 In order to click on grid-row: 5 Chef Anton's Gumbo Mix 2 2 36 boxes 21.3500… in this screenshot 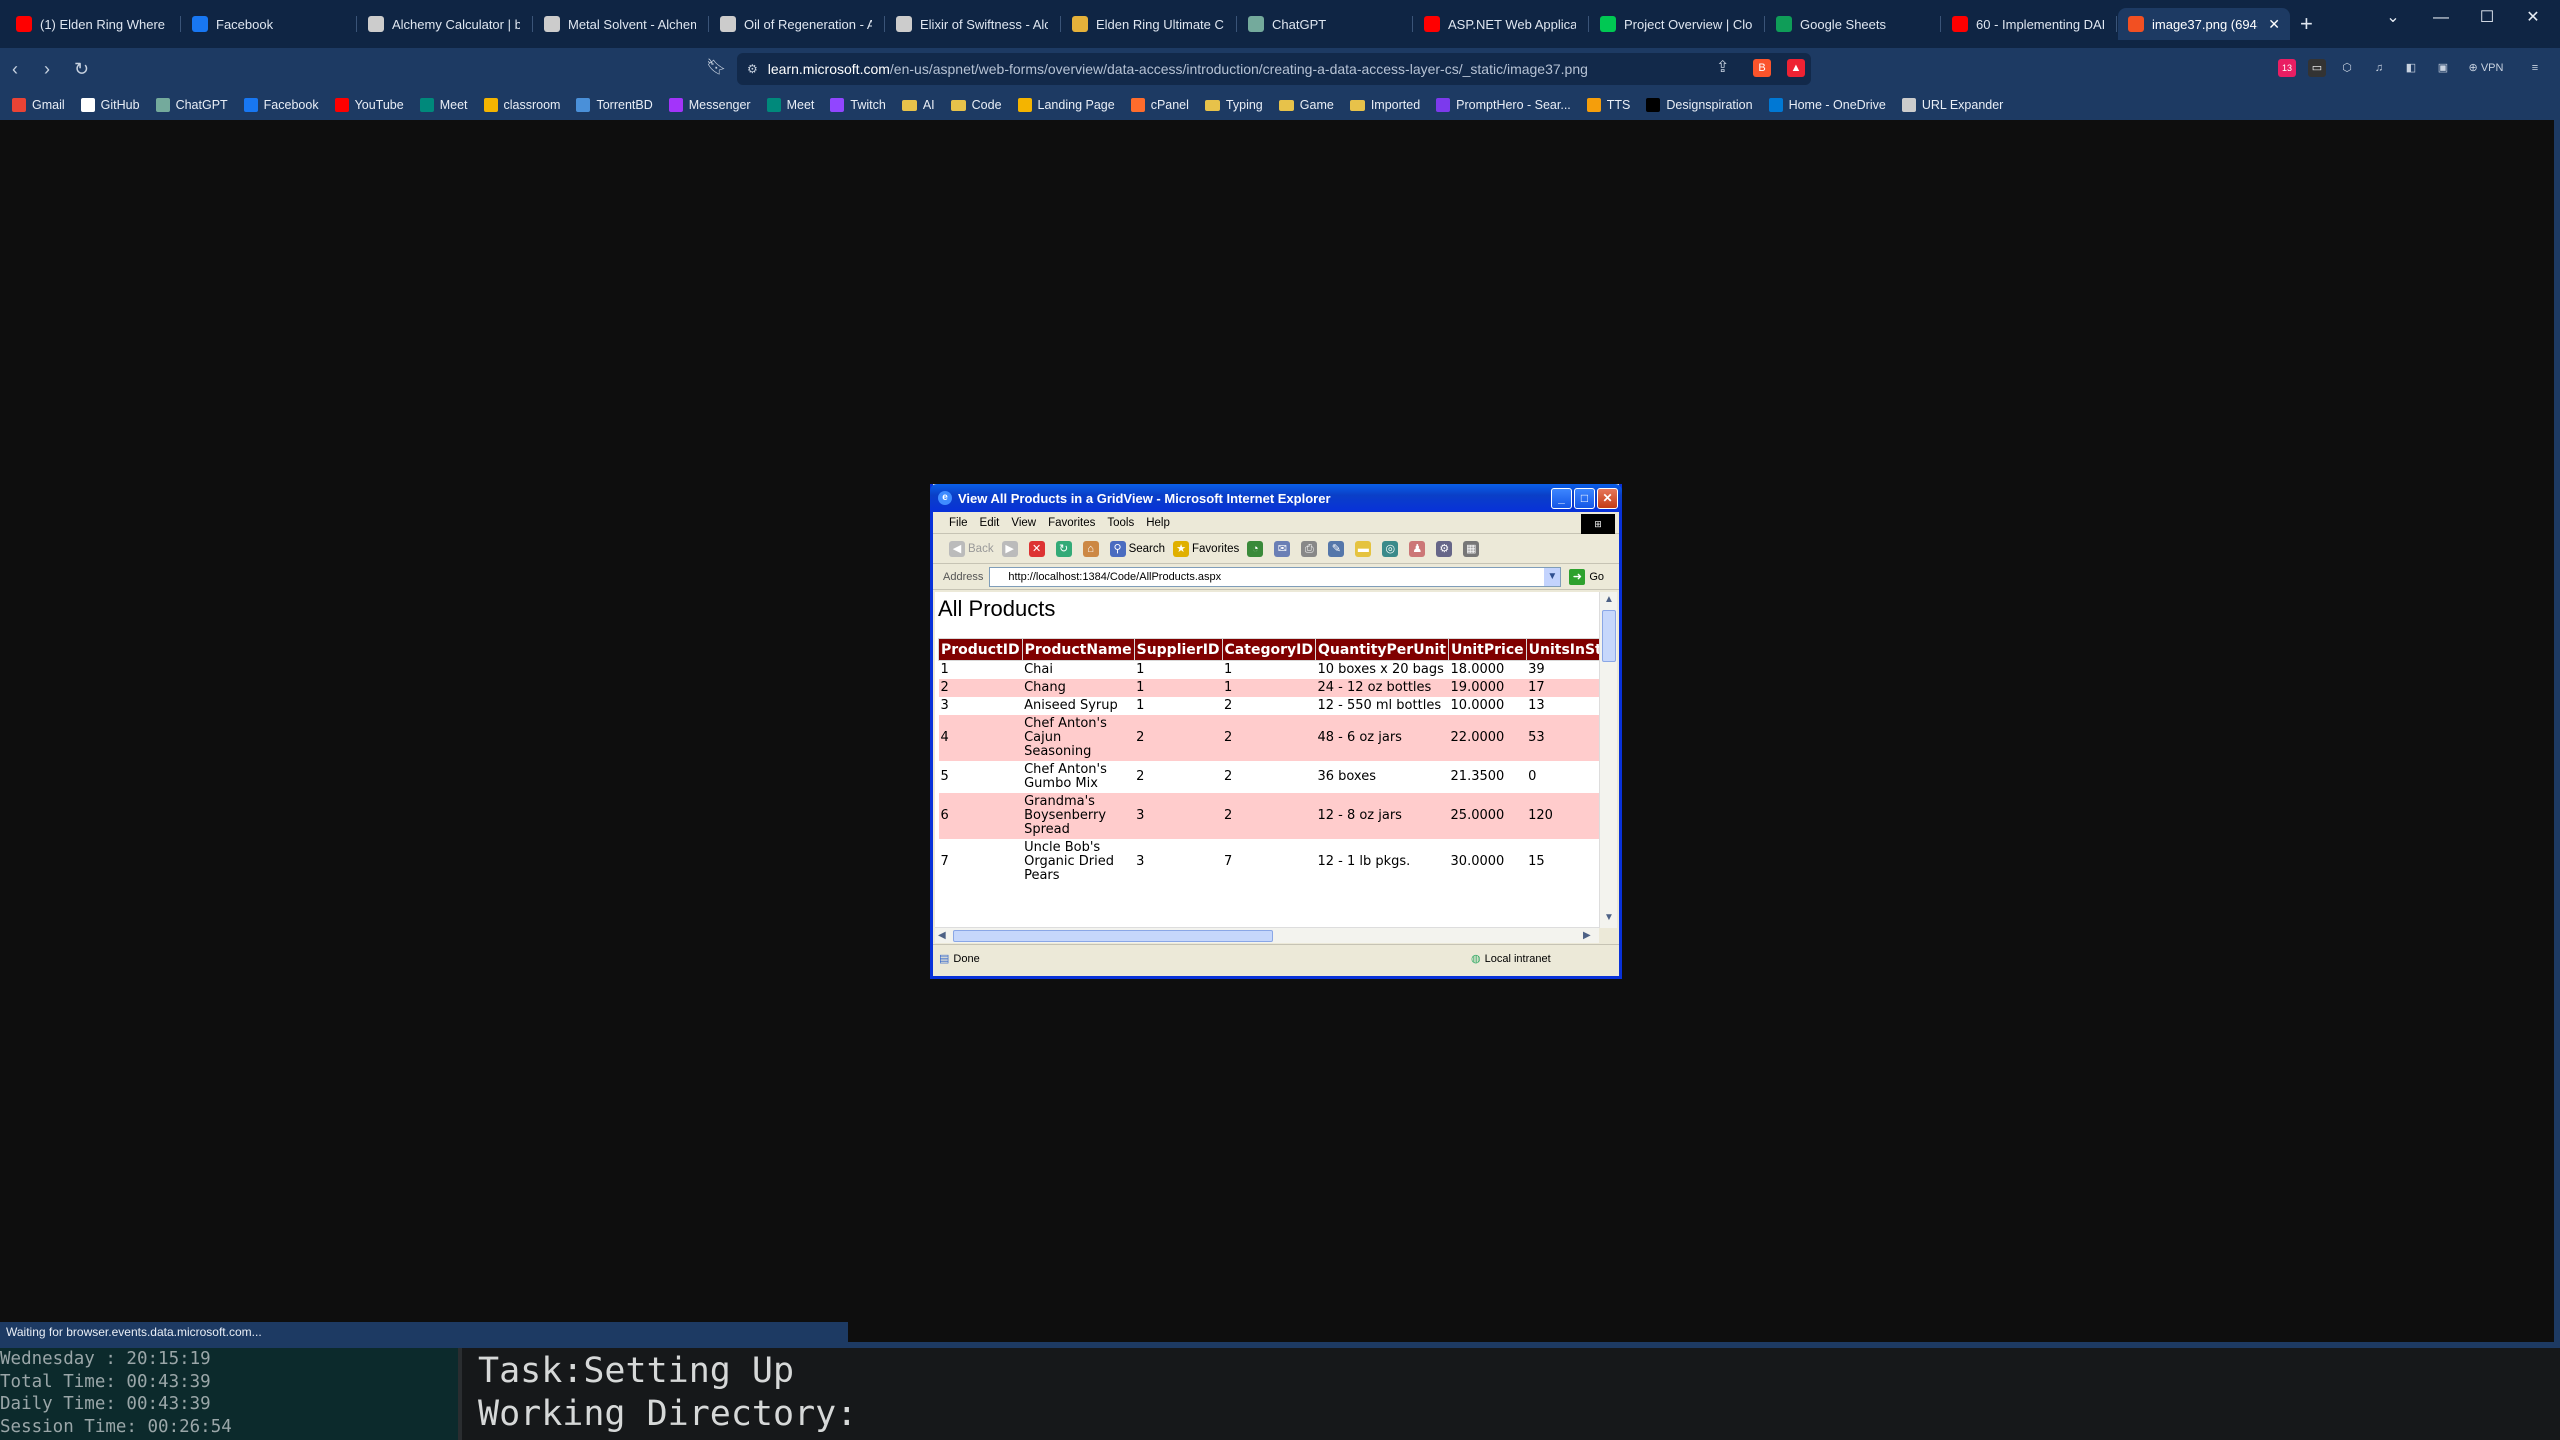, I will do `click(1269, 777)`.